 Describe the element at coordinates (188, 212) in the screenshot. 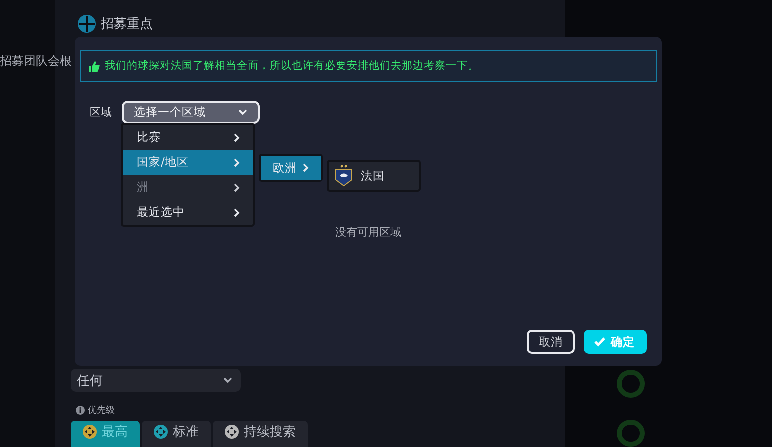

I see `menu-item: 最近选中` at that location.